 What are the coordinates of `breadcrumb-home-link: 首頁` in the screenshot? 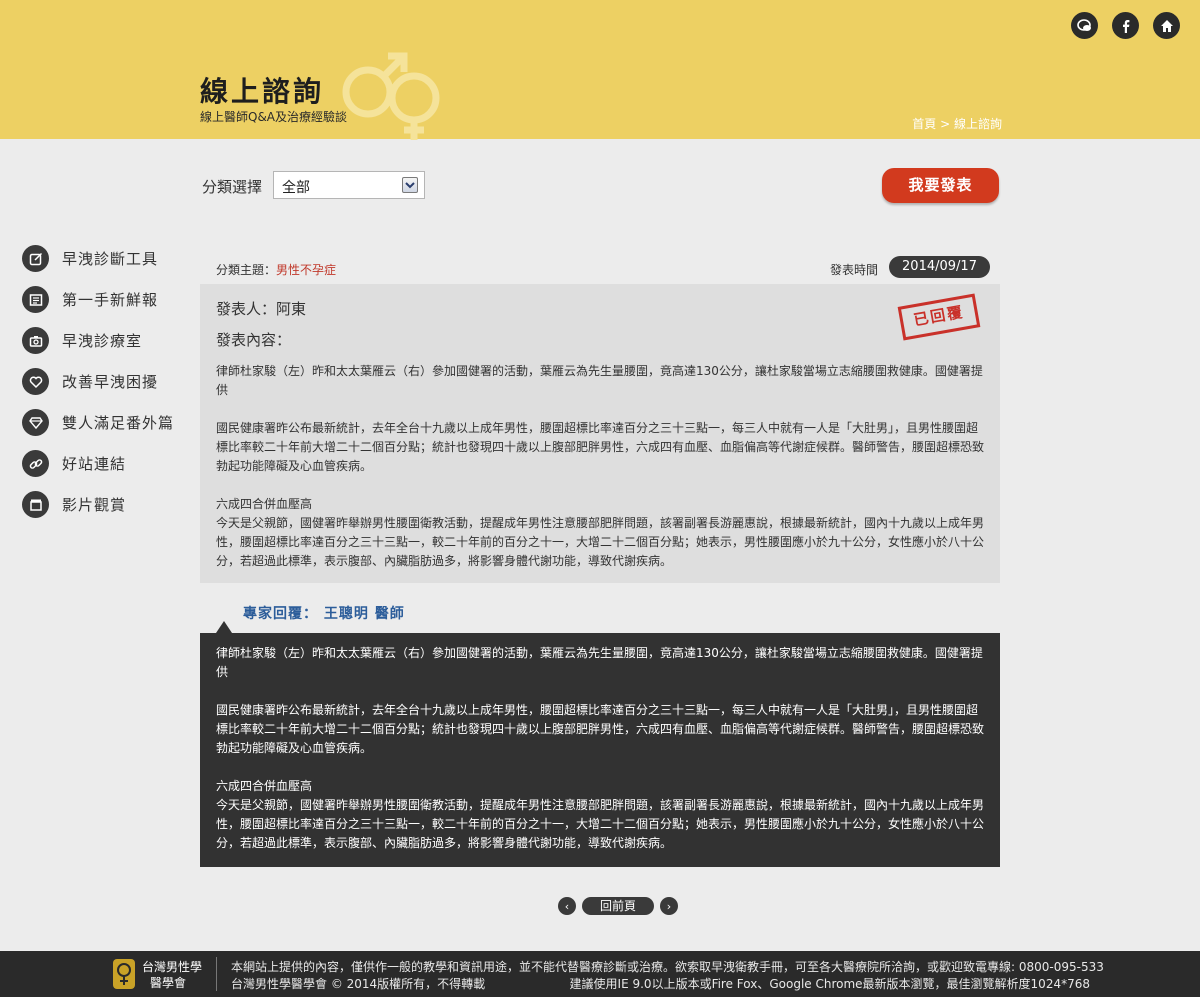 It's located at (924, 124).